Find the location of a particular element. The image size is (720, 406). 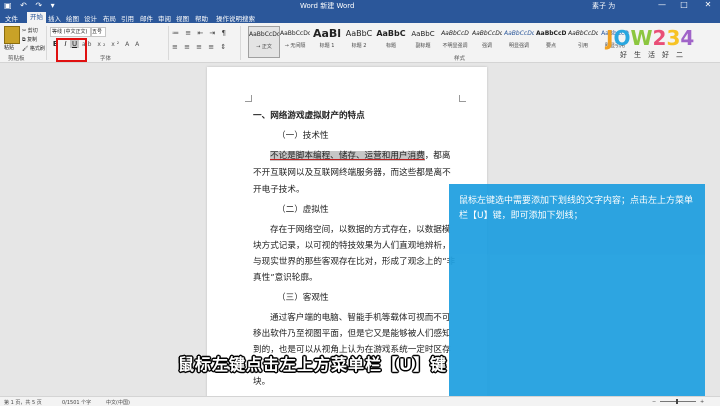

style-subtle-emphasis: AaBbCcD 不明显强调 is located at coordinates (455, 41).